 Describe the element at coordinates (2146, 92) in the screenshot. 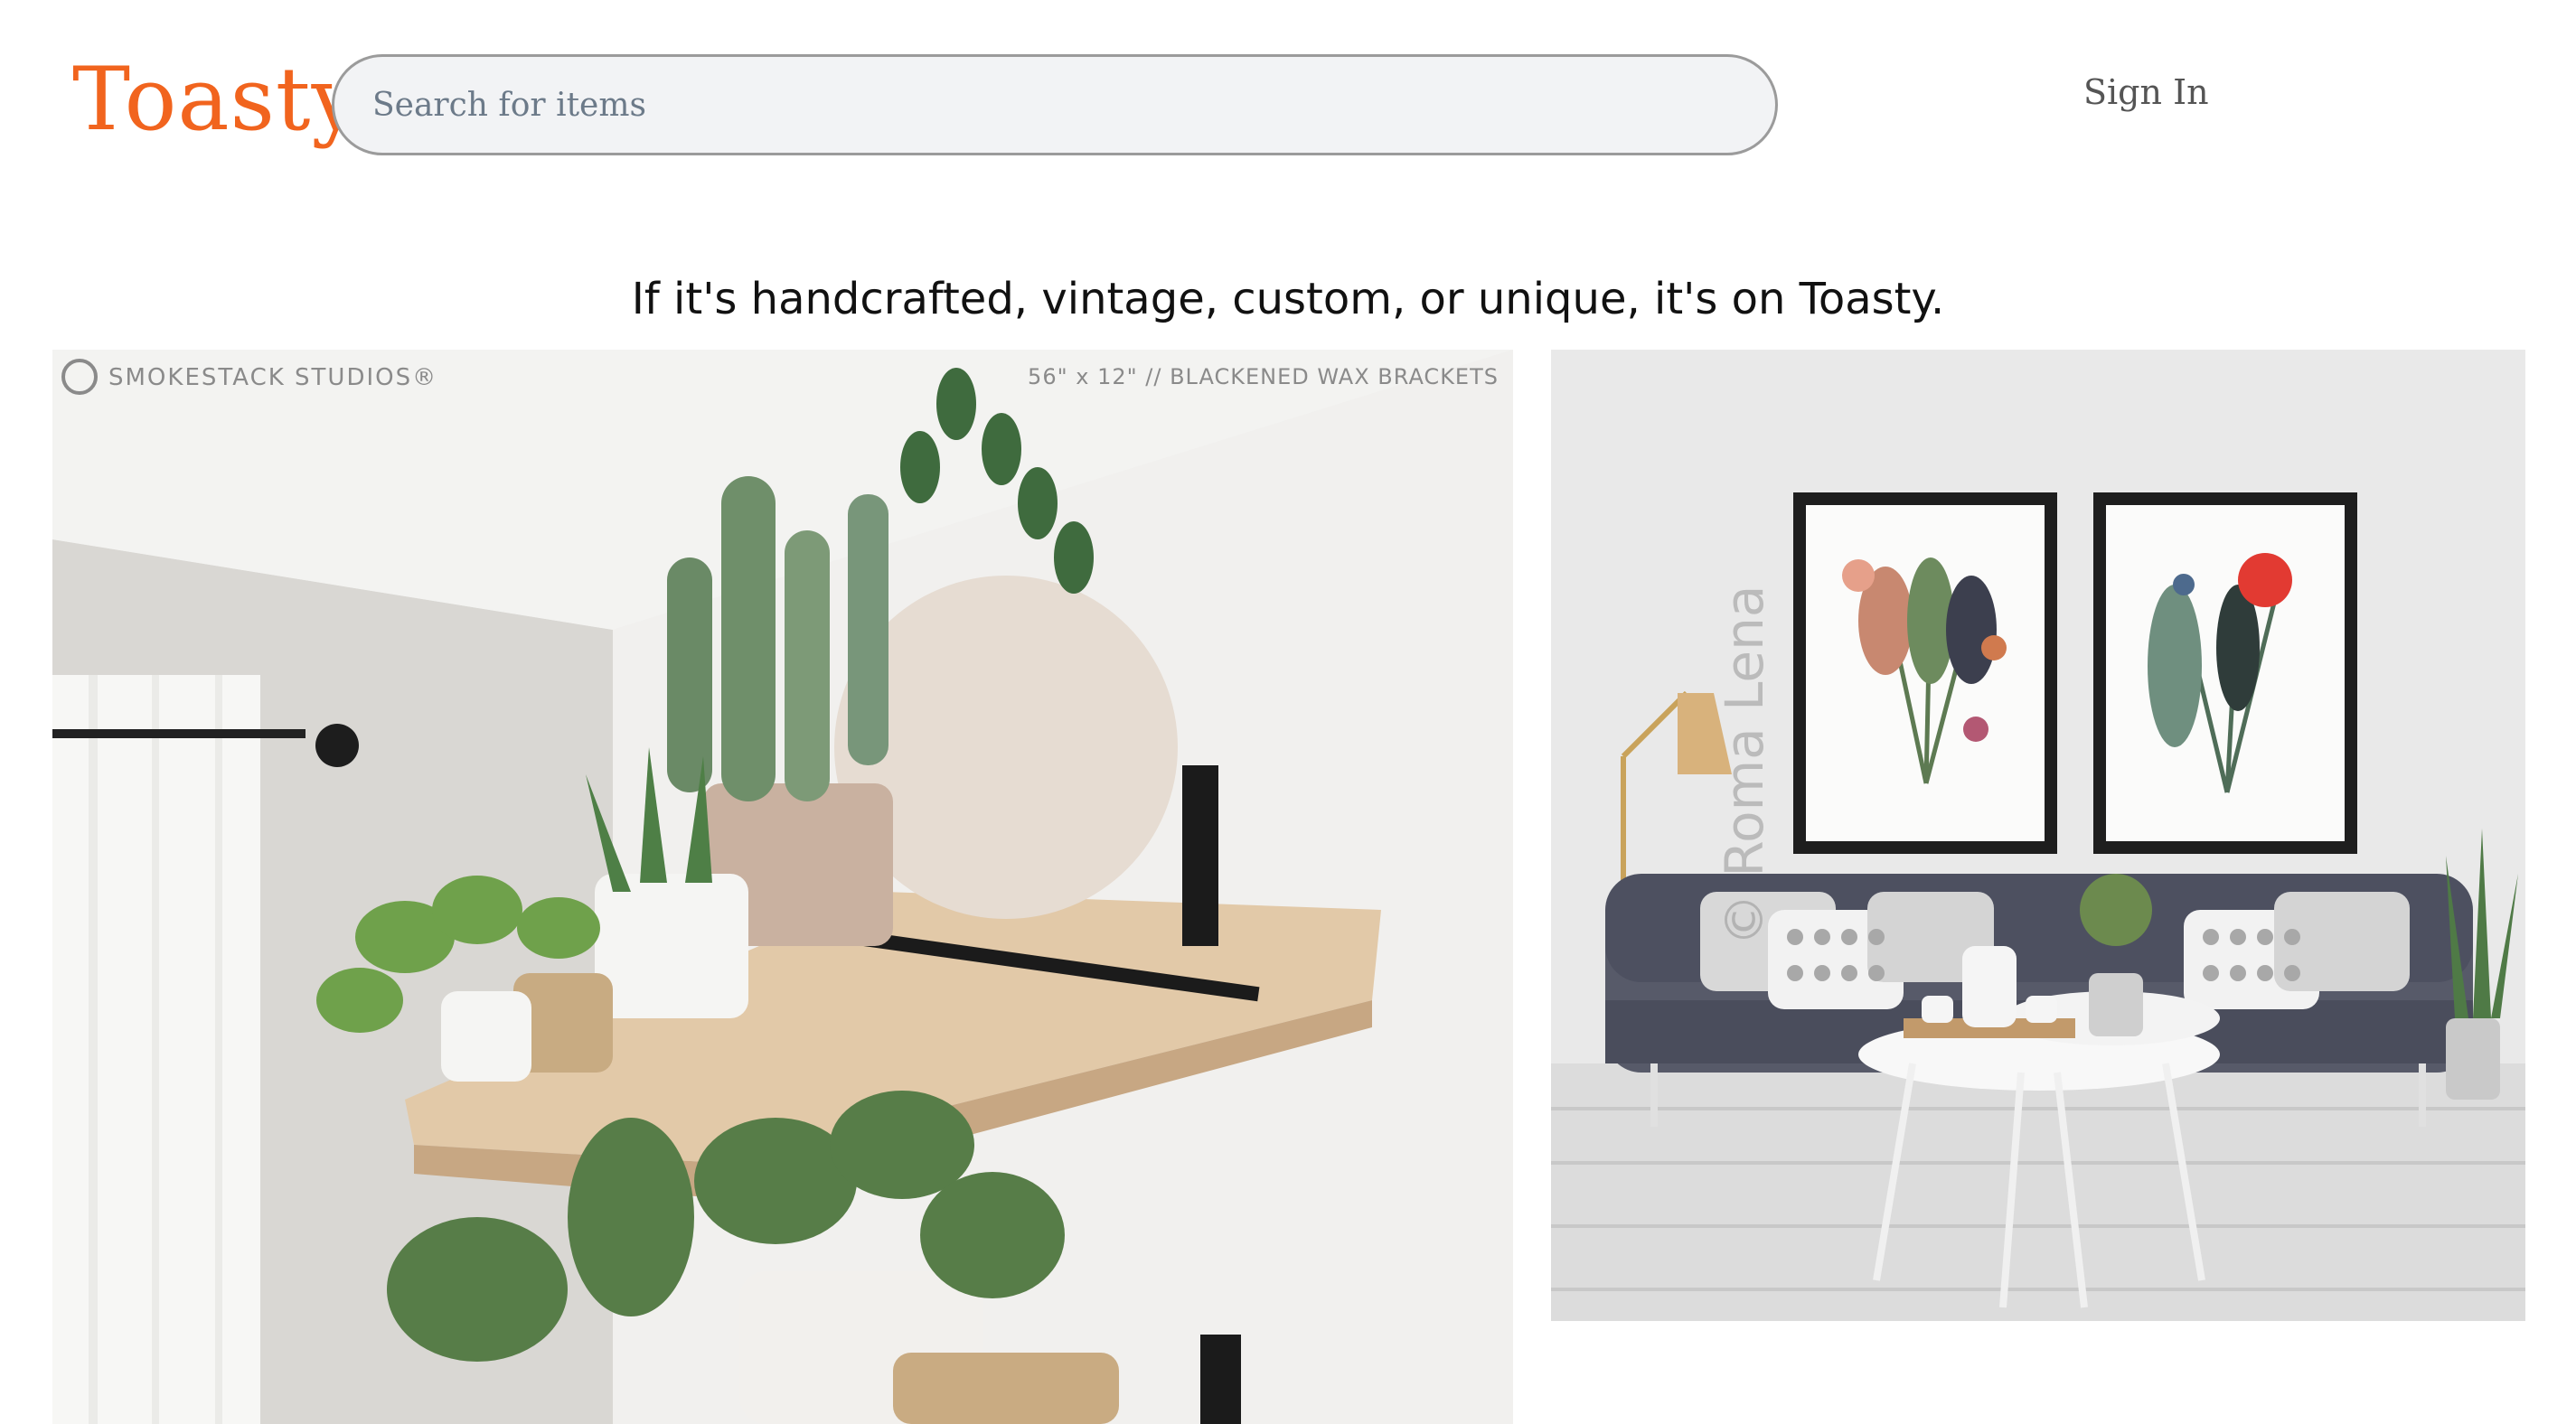

I see `sign-in-link: Sign In` at that location.